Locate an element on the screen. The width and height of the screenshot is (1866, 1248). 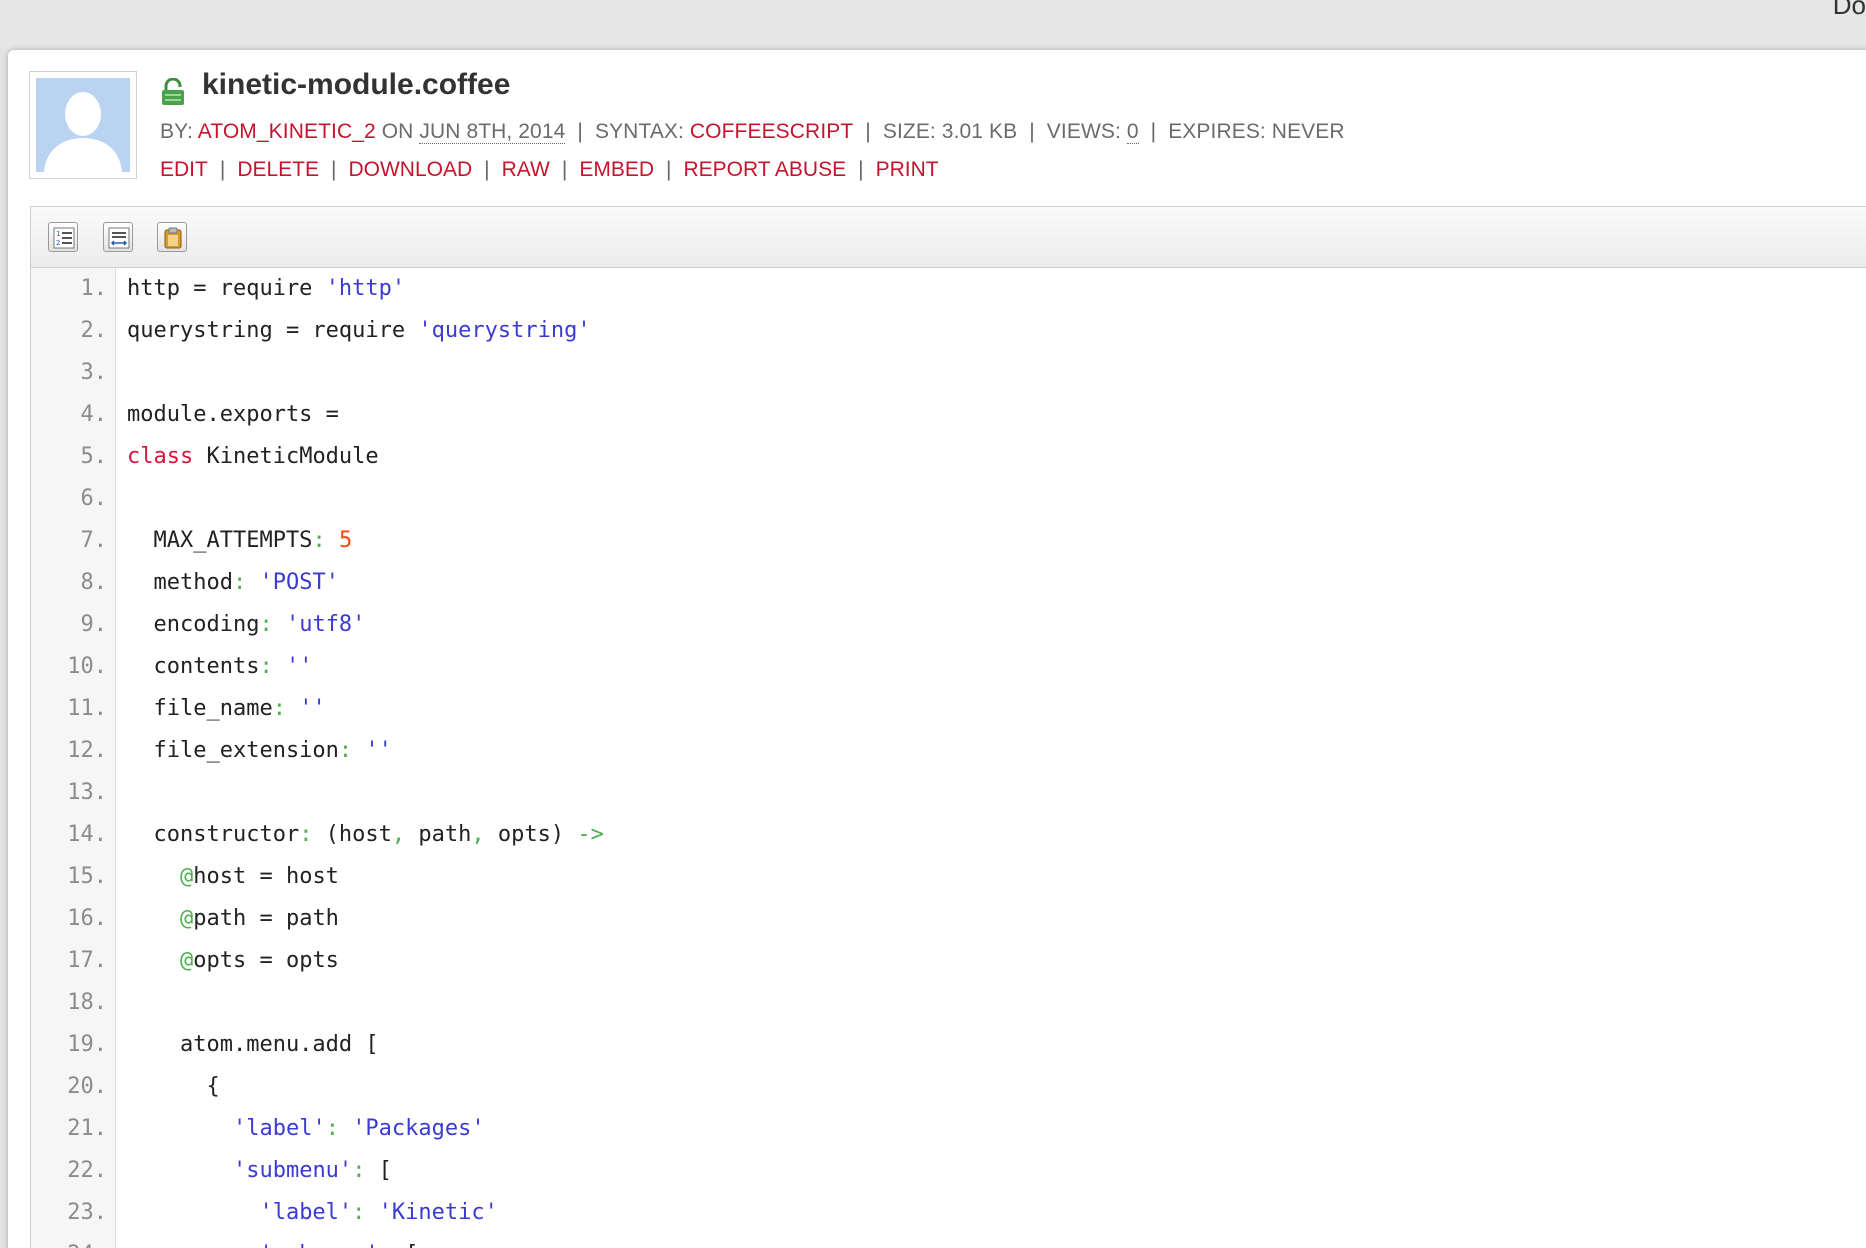
line-source: MAX_ATTEMPTS: 5 is located at coordinates (239, 541).